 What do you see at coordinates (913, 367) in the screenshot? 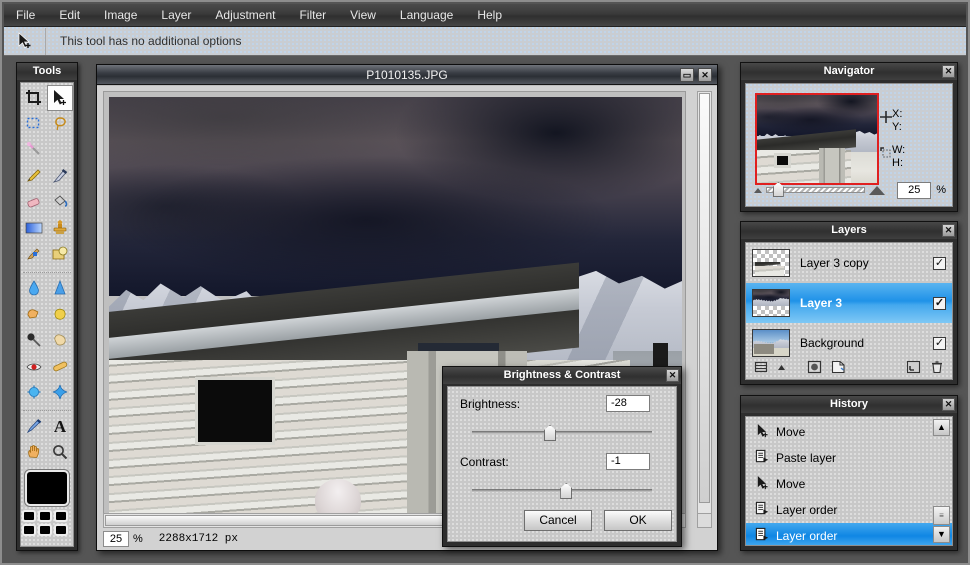
I see `merge-layer-icon` at bounding box center [913, 367].